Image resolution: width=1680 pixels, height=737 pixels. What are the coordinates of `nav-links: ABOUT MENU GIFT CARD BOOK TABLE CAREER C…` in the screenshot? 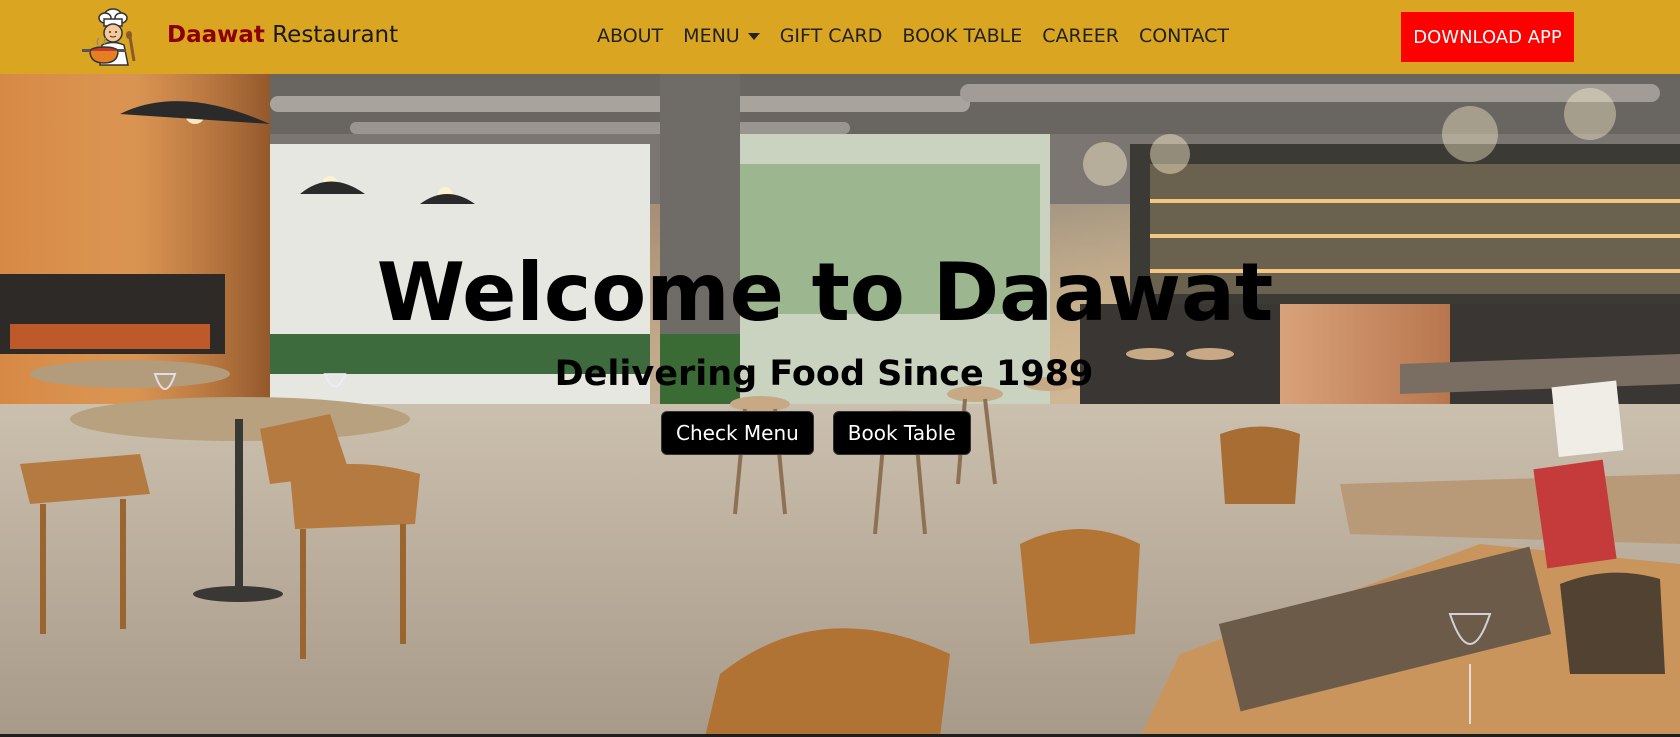 It's located at (923, 36).